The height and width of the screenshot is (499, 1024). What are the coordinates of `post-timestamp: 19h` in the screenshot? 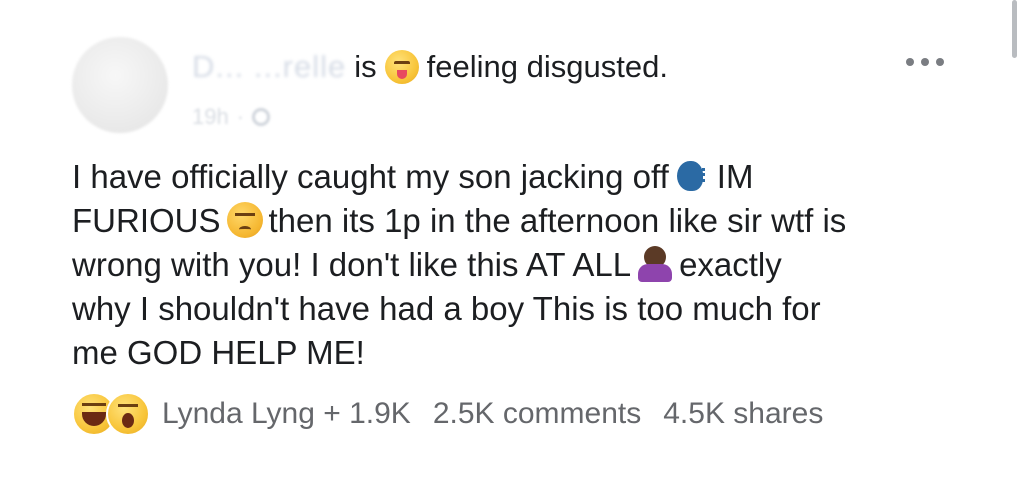 It's located at (210, 117).